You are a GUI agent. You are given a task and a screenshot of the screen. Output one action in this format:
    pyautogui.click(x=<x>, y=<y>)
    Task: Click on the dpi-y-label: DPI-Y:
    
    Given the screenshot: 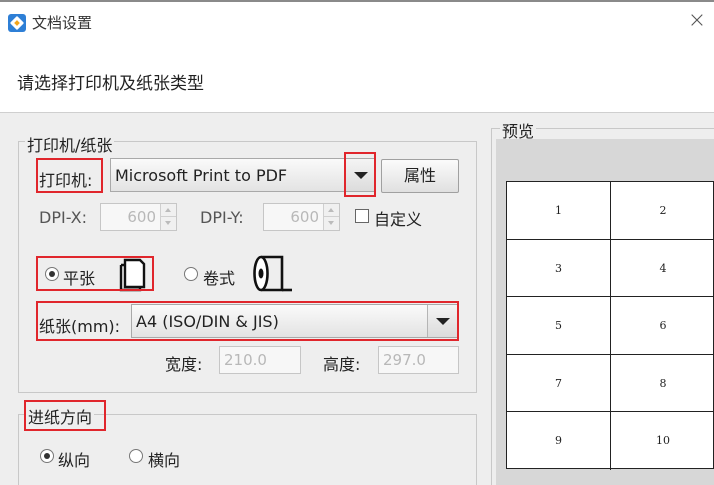 What is the action you would take?
    pyautogui.click(x=222, y=217)
    